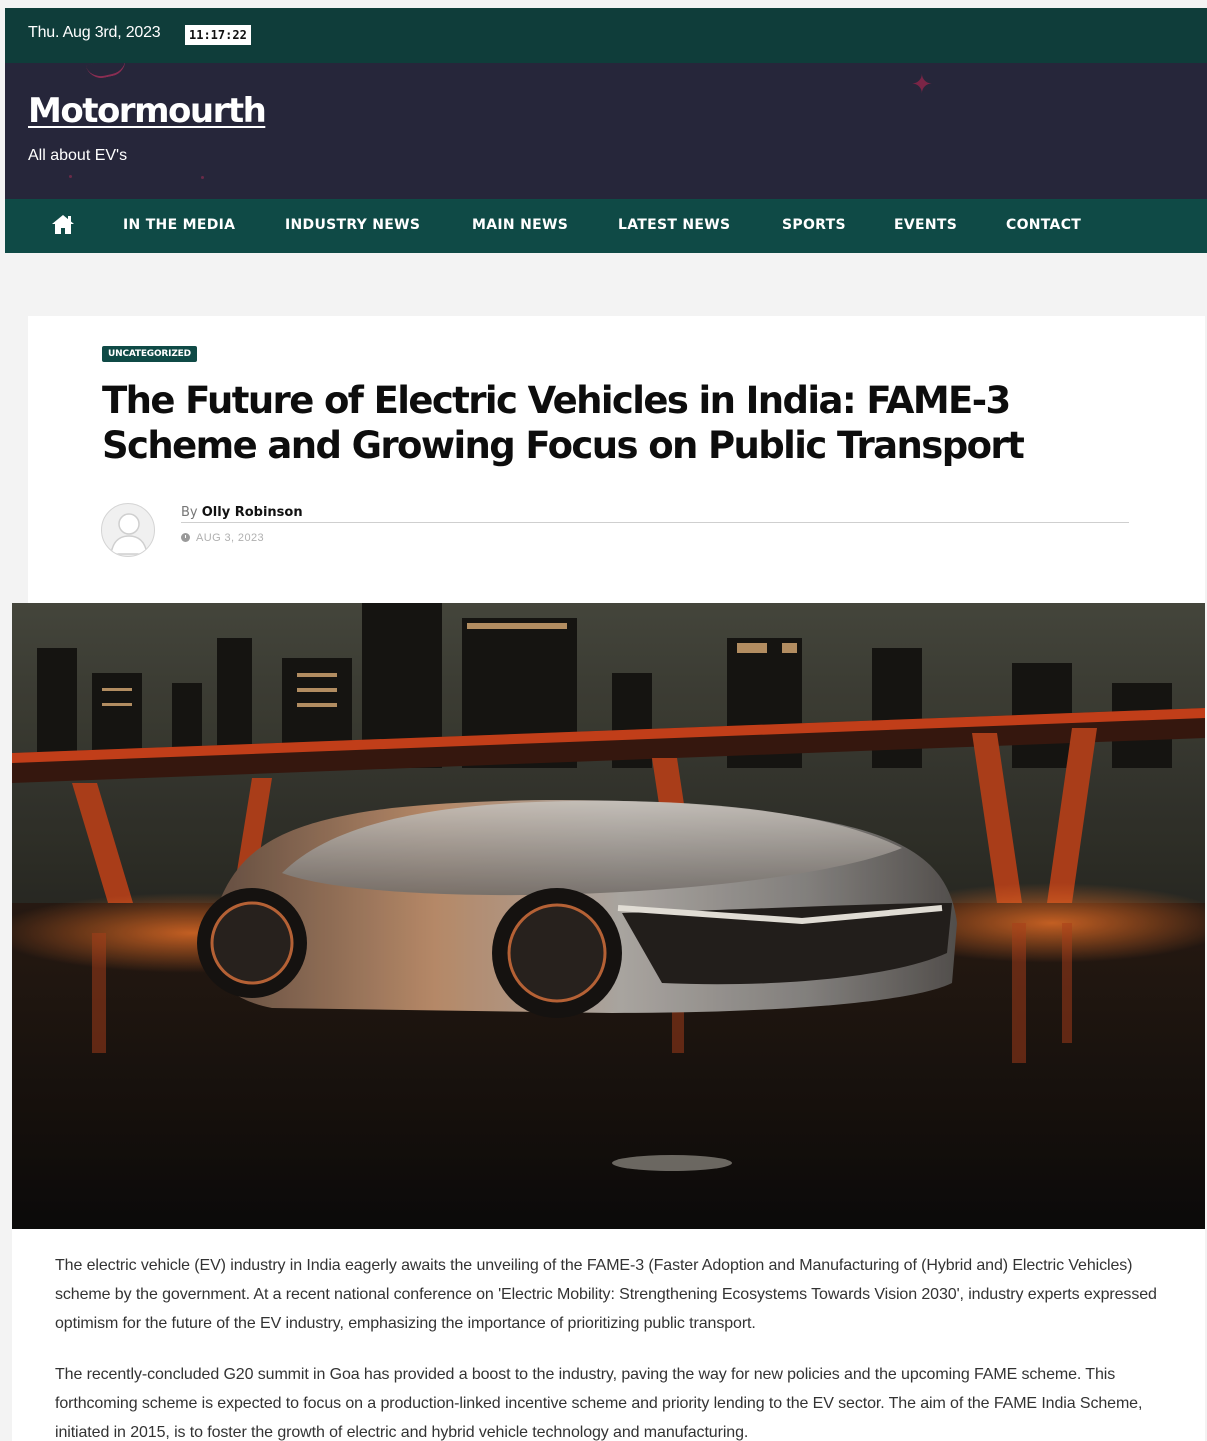 The width and height of the screenshot is (1207, 1441). I want to click on decorative-swoosh, so click(107, 72).